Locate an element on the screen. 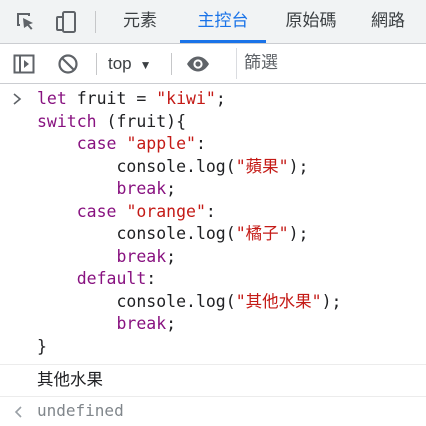 The image size is (426, 426). clear-console-icon is located at coordinates (68, 64).